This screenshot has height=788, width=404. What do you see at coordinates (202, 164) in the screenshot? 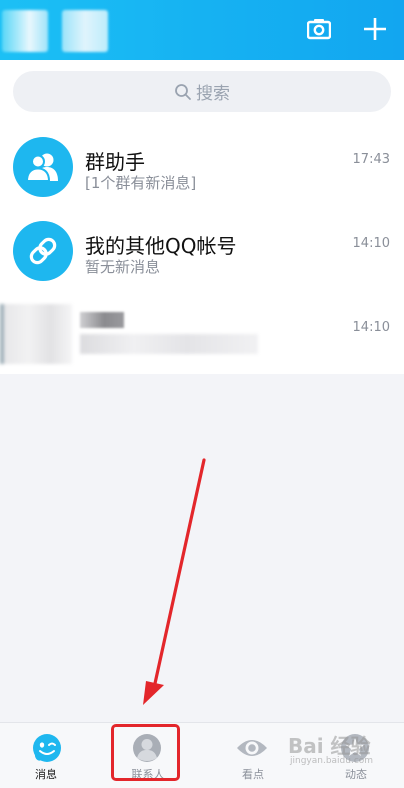
I see `list-item-group-assistant: 群助手 [1个群有新消息] 17:43` at bounding box center [202, 164].